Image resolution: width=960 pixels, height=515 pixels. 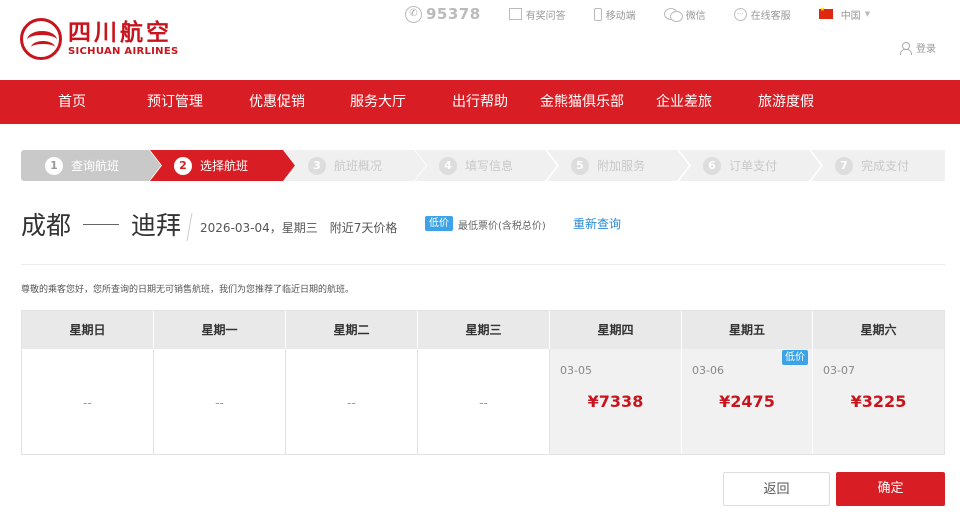 What do you see at coordinates (597, 14) in the screenshot?
I see `mobile-icon` at bounding box center [597, 14].